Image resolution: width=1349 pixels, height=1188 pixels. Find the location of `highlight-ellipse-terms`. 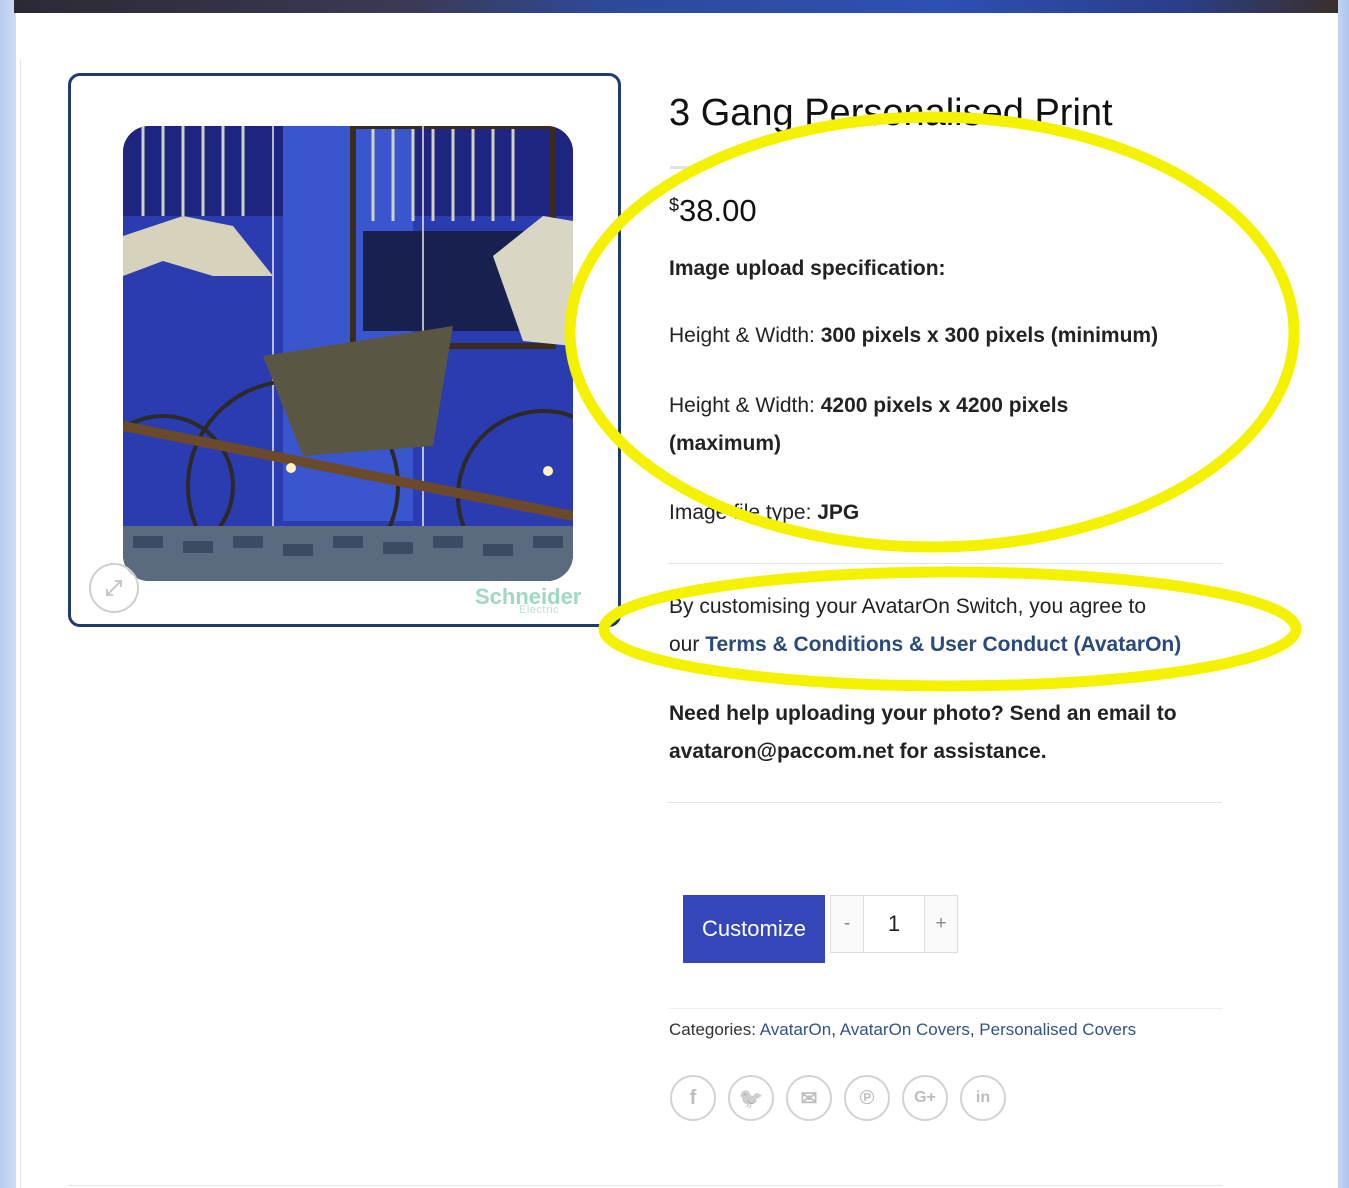

highlight-ellipse-terms is located at coordinates (950, 629).